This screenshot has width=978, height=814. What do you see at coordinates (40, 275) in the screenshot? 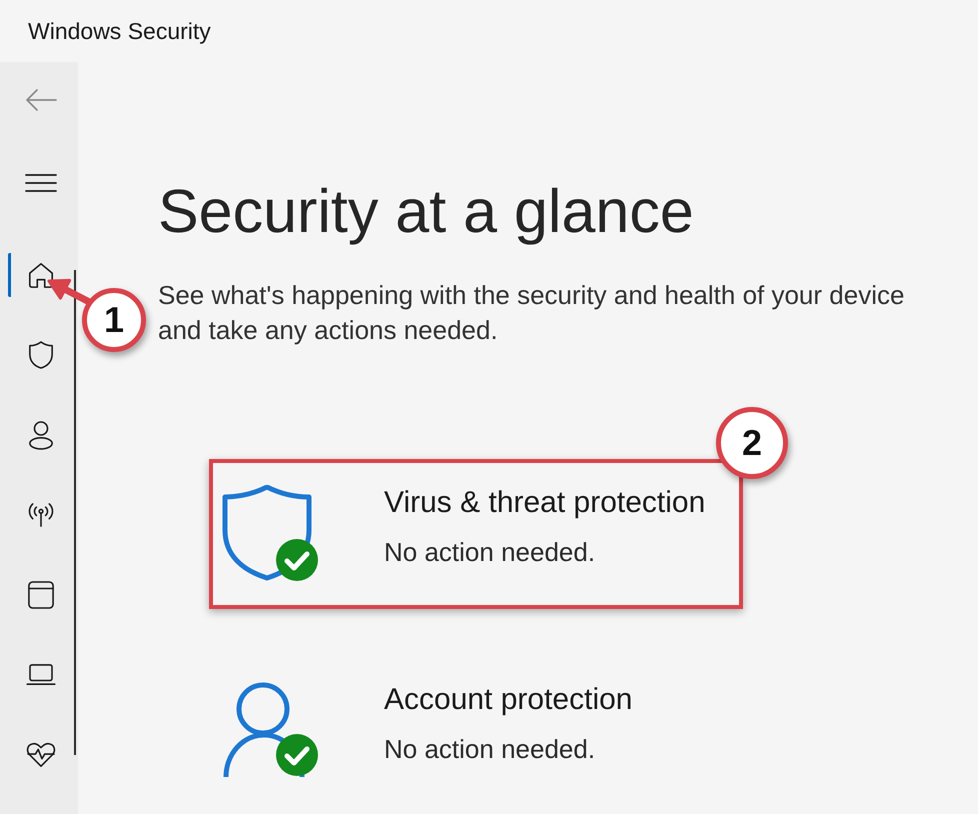
I see `home-icon` at bounding box center [40, 275].